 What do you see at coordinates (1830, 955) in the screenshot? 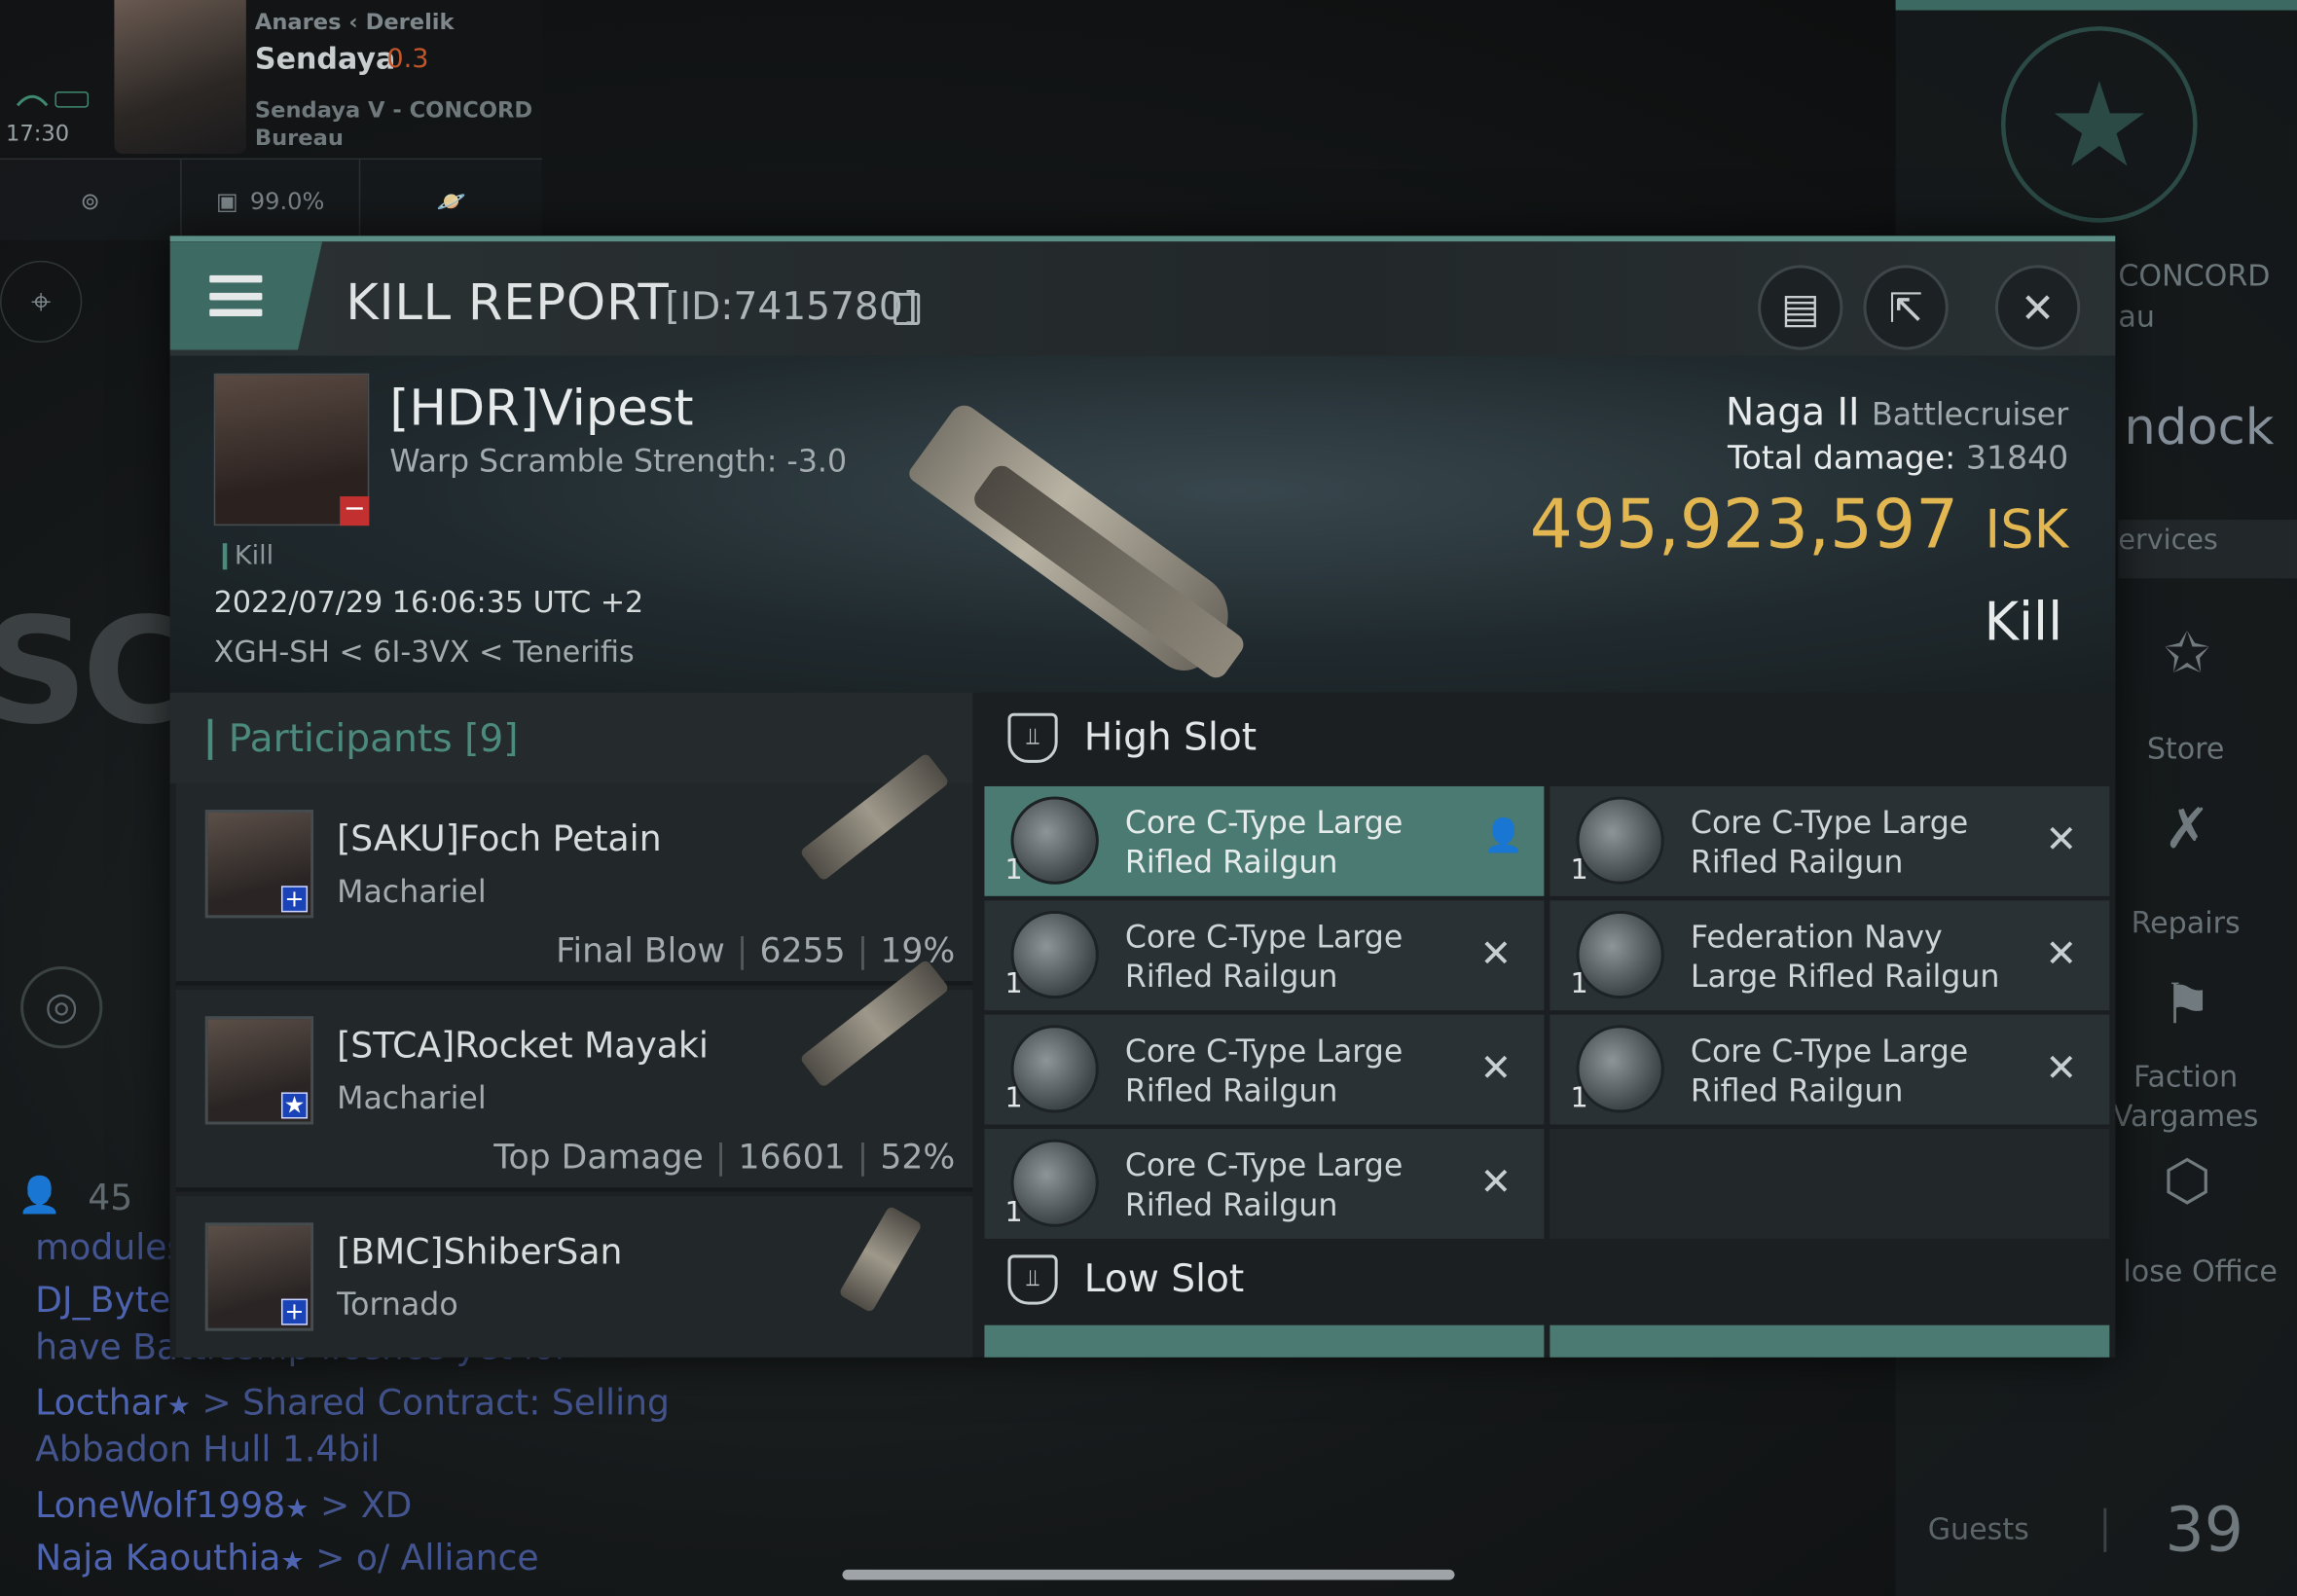
I see `module-item: 1 Federation Navy Large Rifled Railgun ✕` at bounding box center [1830, 955].